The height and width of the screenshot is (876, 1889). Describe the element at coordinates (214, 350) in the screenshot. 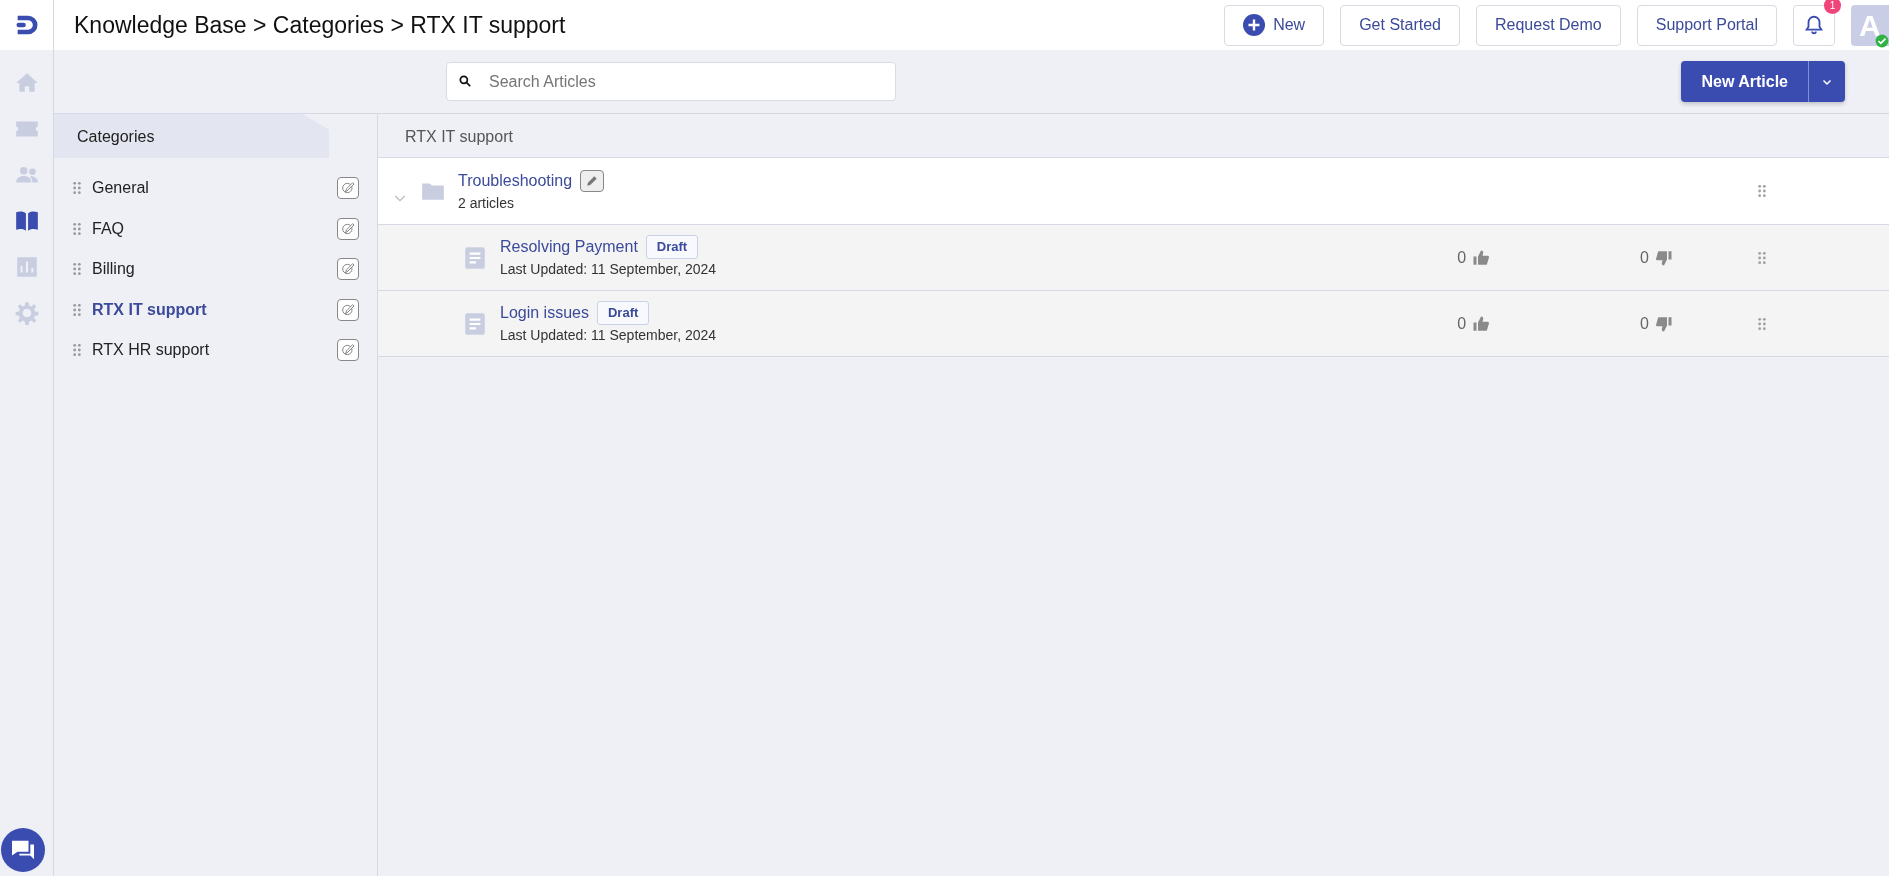

I see `category-item: RTX HR support` at that location.